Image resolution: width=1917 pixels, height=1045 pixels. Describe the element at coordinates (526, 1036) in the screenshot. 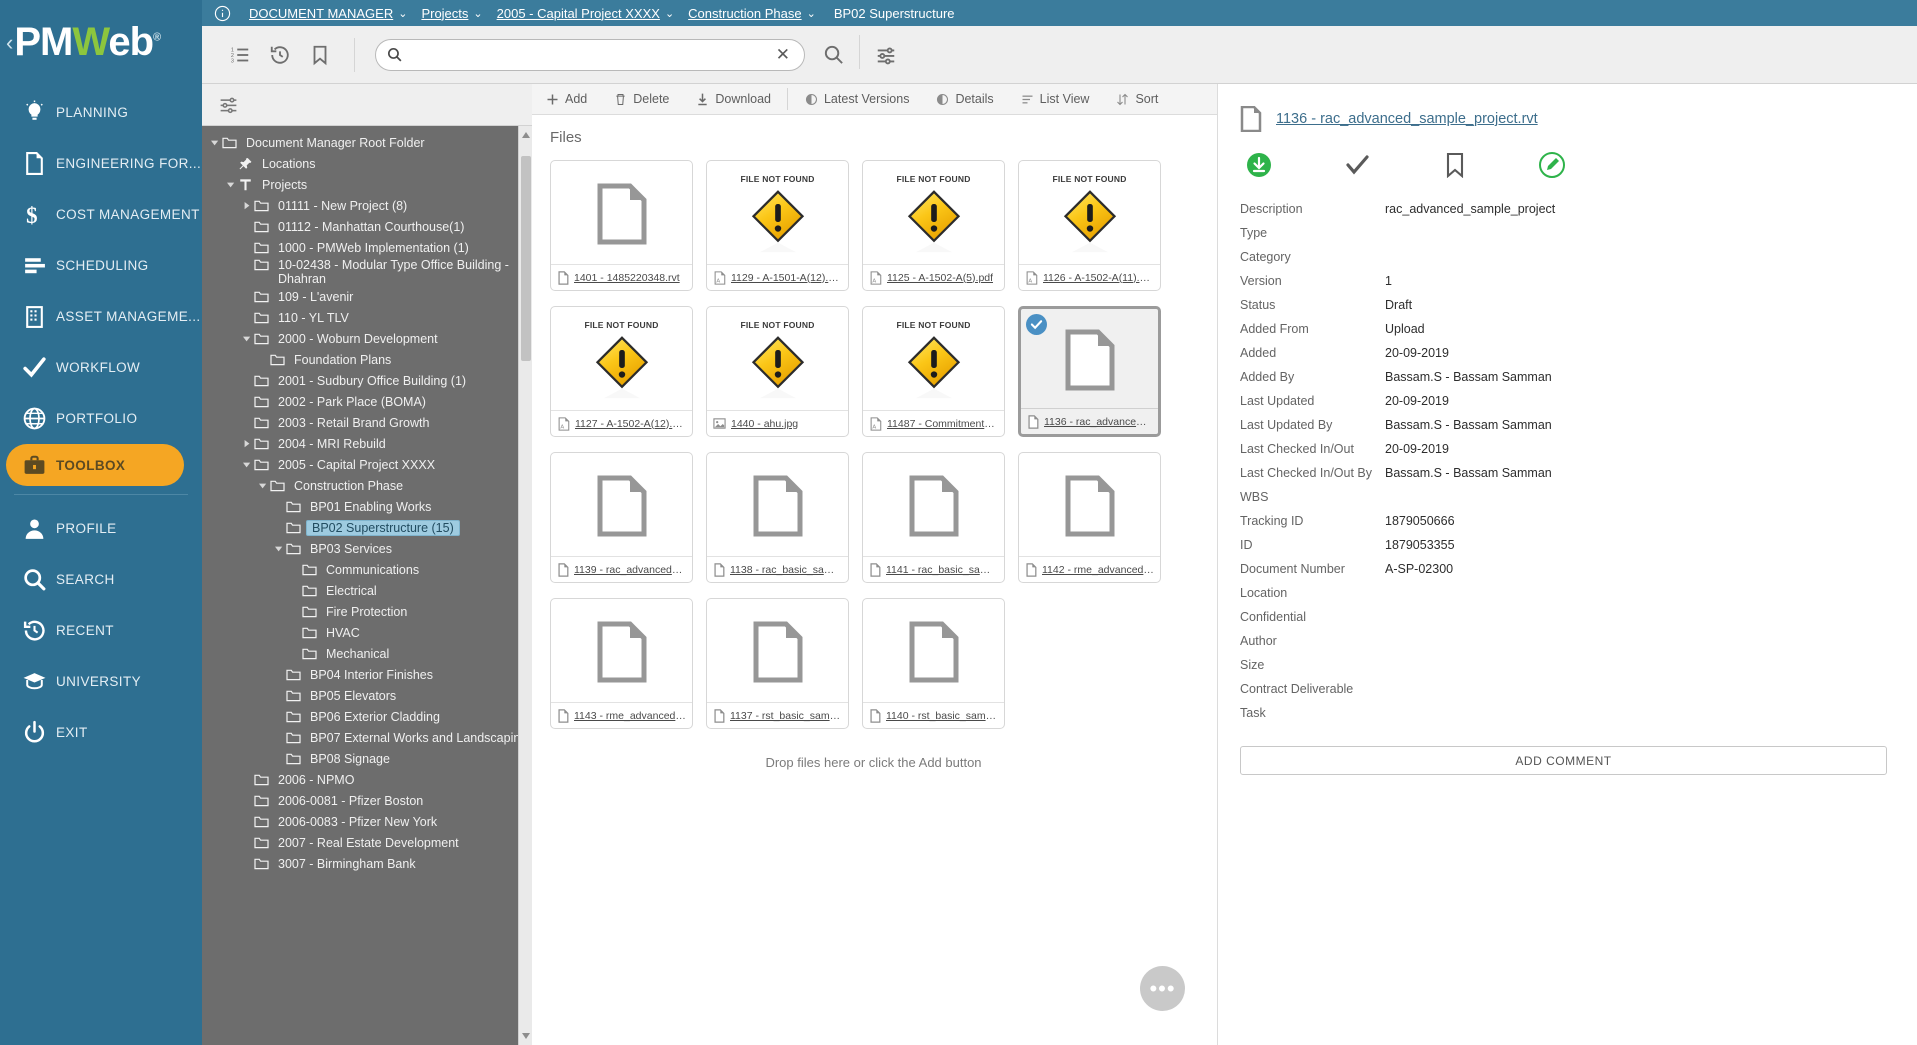

I see `scroll-down-icon` at that location.